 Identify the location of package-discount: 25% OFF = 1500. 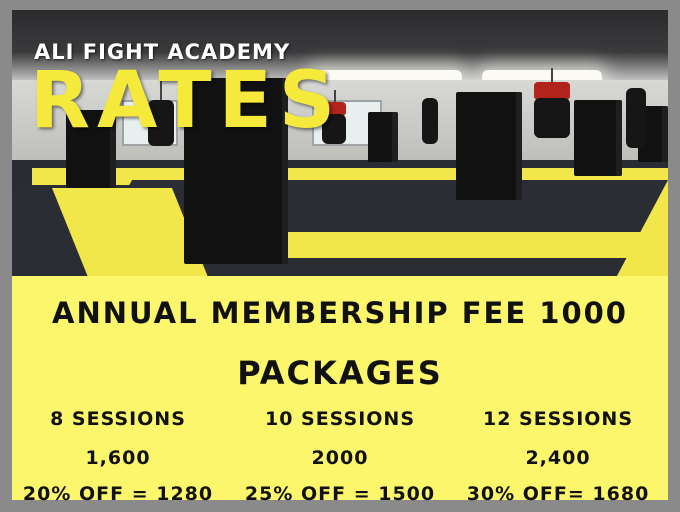
(340, 494).